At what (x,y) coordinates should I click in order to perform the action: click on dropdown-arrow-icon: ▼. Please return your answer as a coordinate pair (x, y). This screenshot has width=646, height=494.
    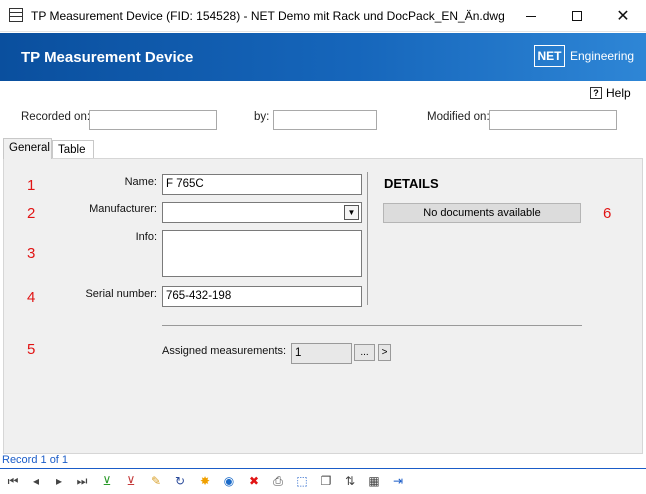
    Looking at the image, I should click on (351, 212).